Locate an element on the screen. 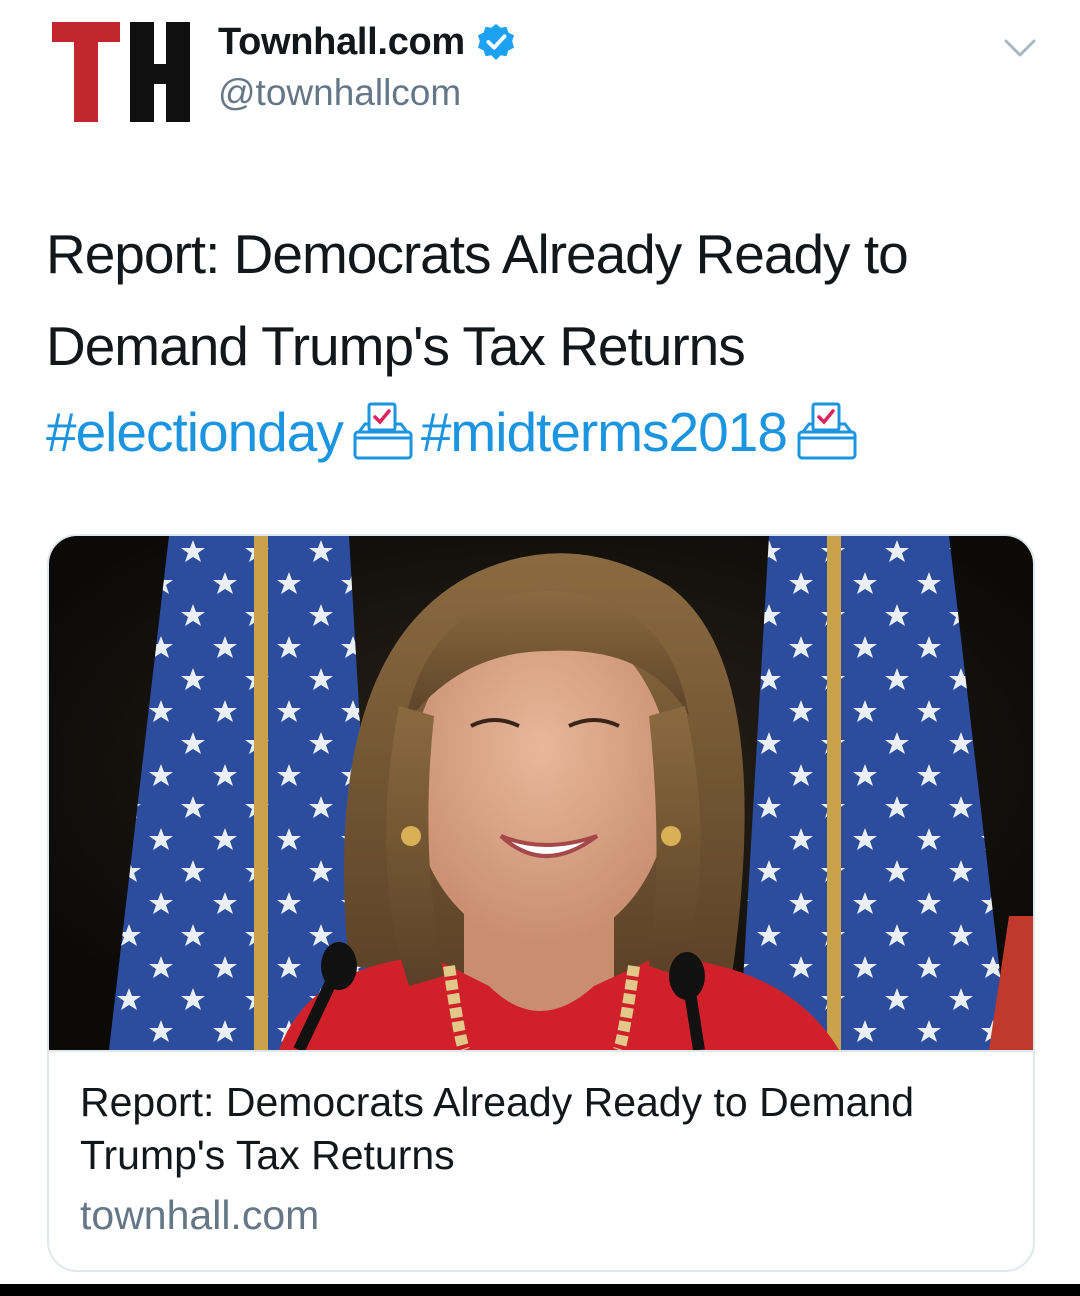 Image resolution: width=1080 pixels, height=1296 pixels. chevron-down-icon is located at coordinates (1020, 48).